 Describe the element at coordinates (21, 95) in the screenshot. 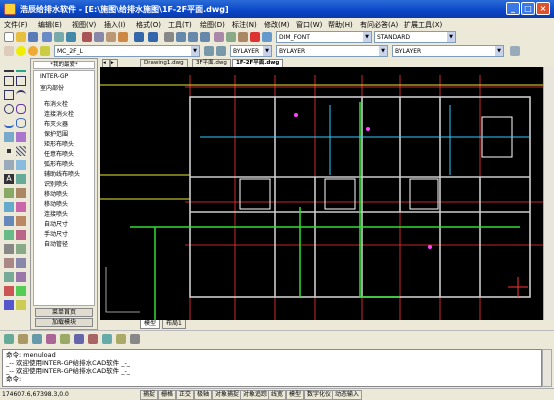

I see `arc-icon` at that location.